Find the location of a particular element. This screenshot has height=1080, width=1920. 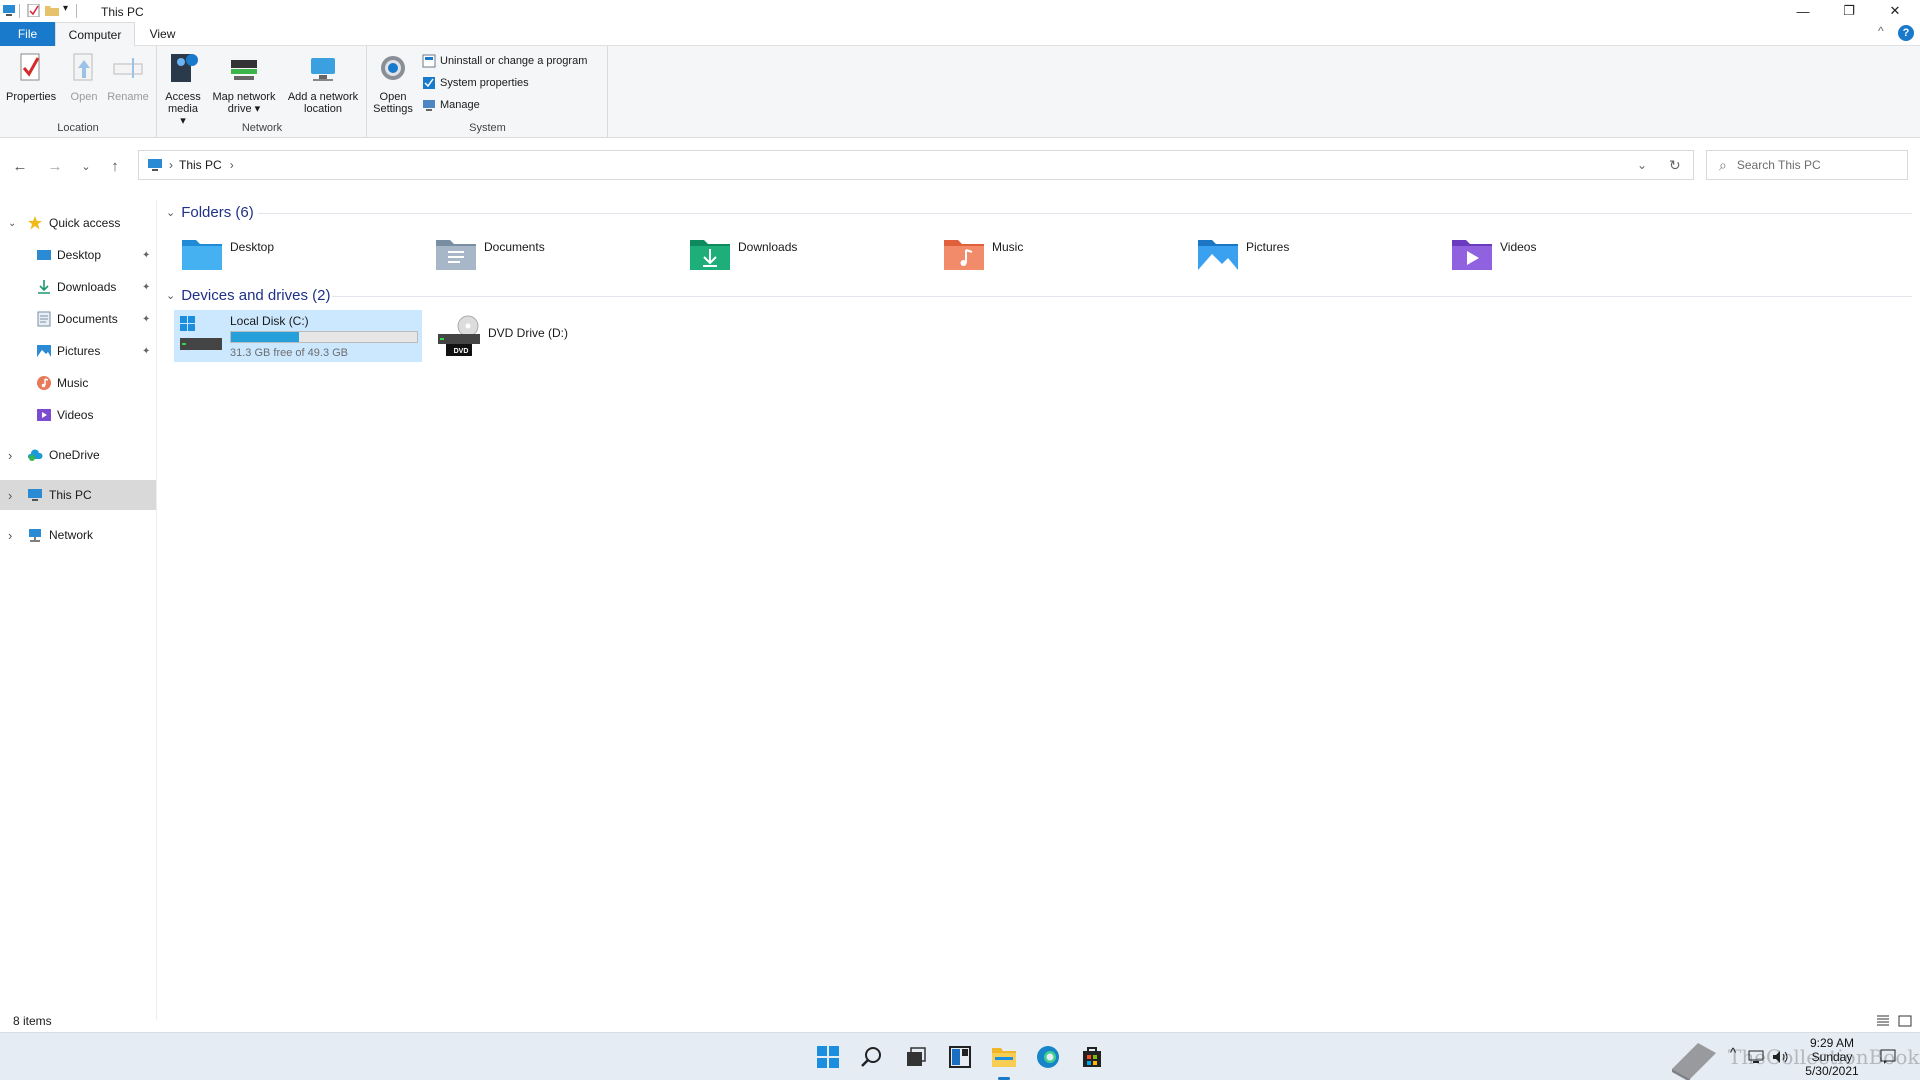

back-button: ← is located at coordinates (20, 166).